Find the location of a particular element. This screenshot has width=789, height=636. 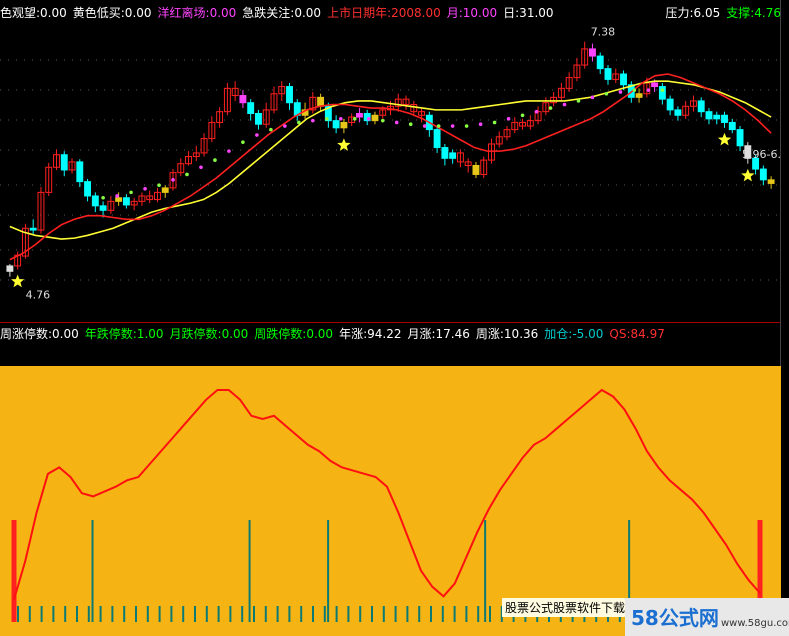

high-price-label: 7.38 is located at coordinates (603, 32).